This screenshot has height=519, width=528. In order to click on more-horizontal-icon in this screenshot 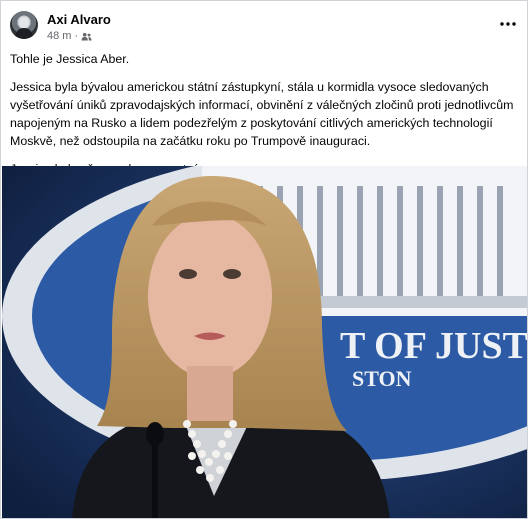, I will do `click(508, 24)`.